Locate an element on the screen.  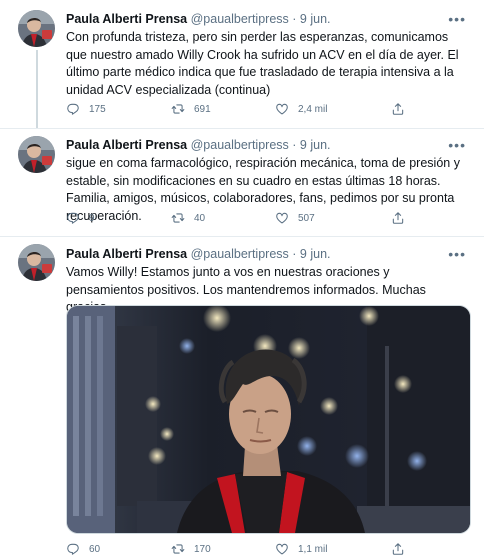
retweet-count: 40 is located at coordinates (200, 218).